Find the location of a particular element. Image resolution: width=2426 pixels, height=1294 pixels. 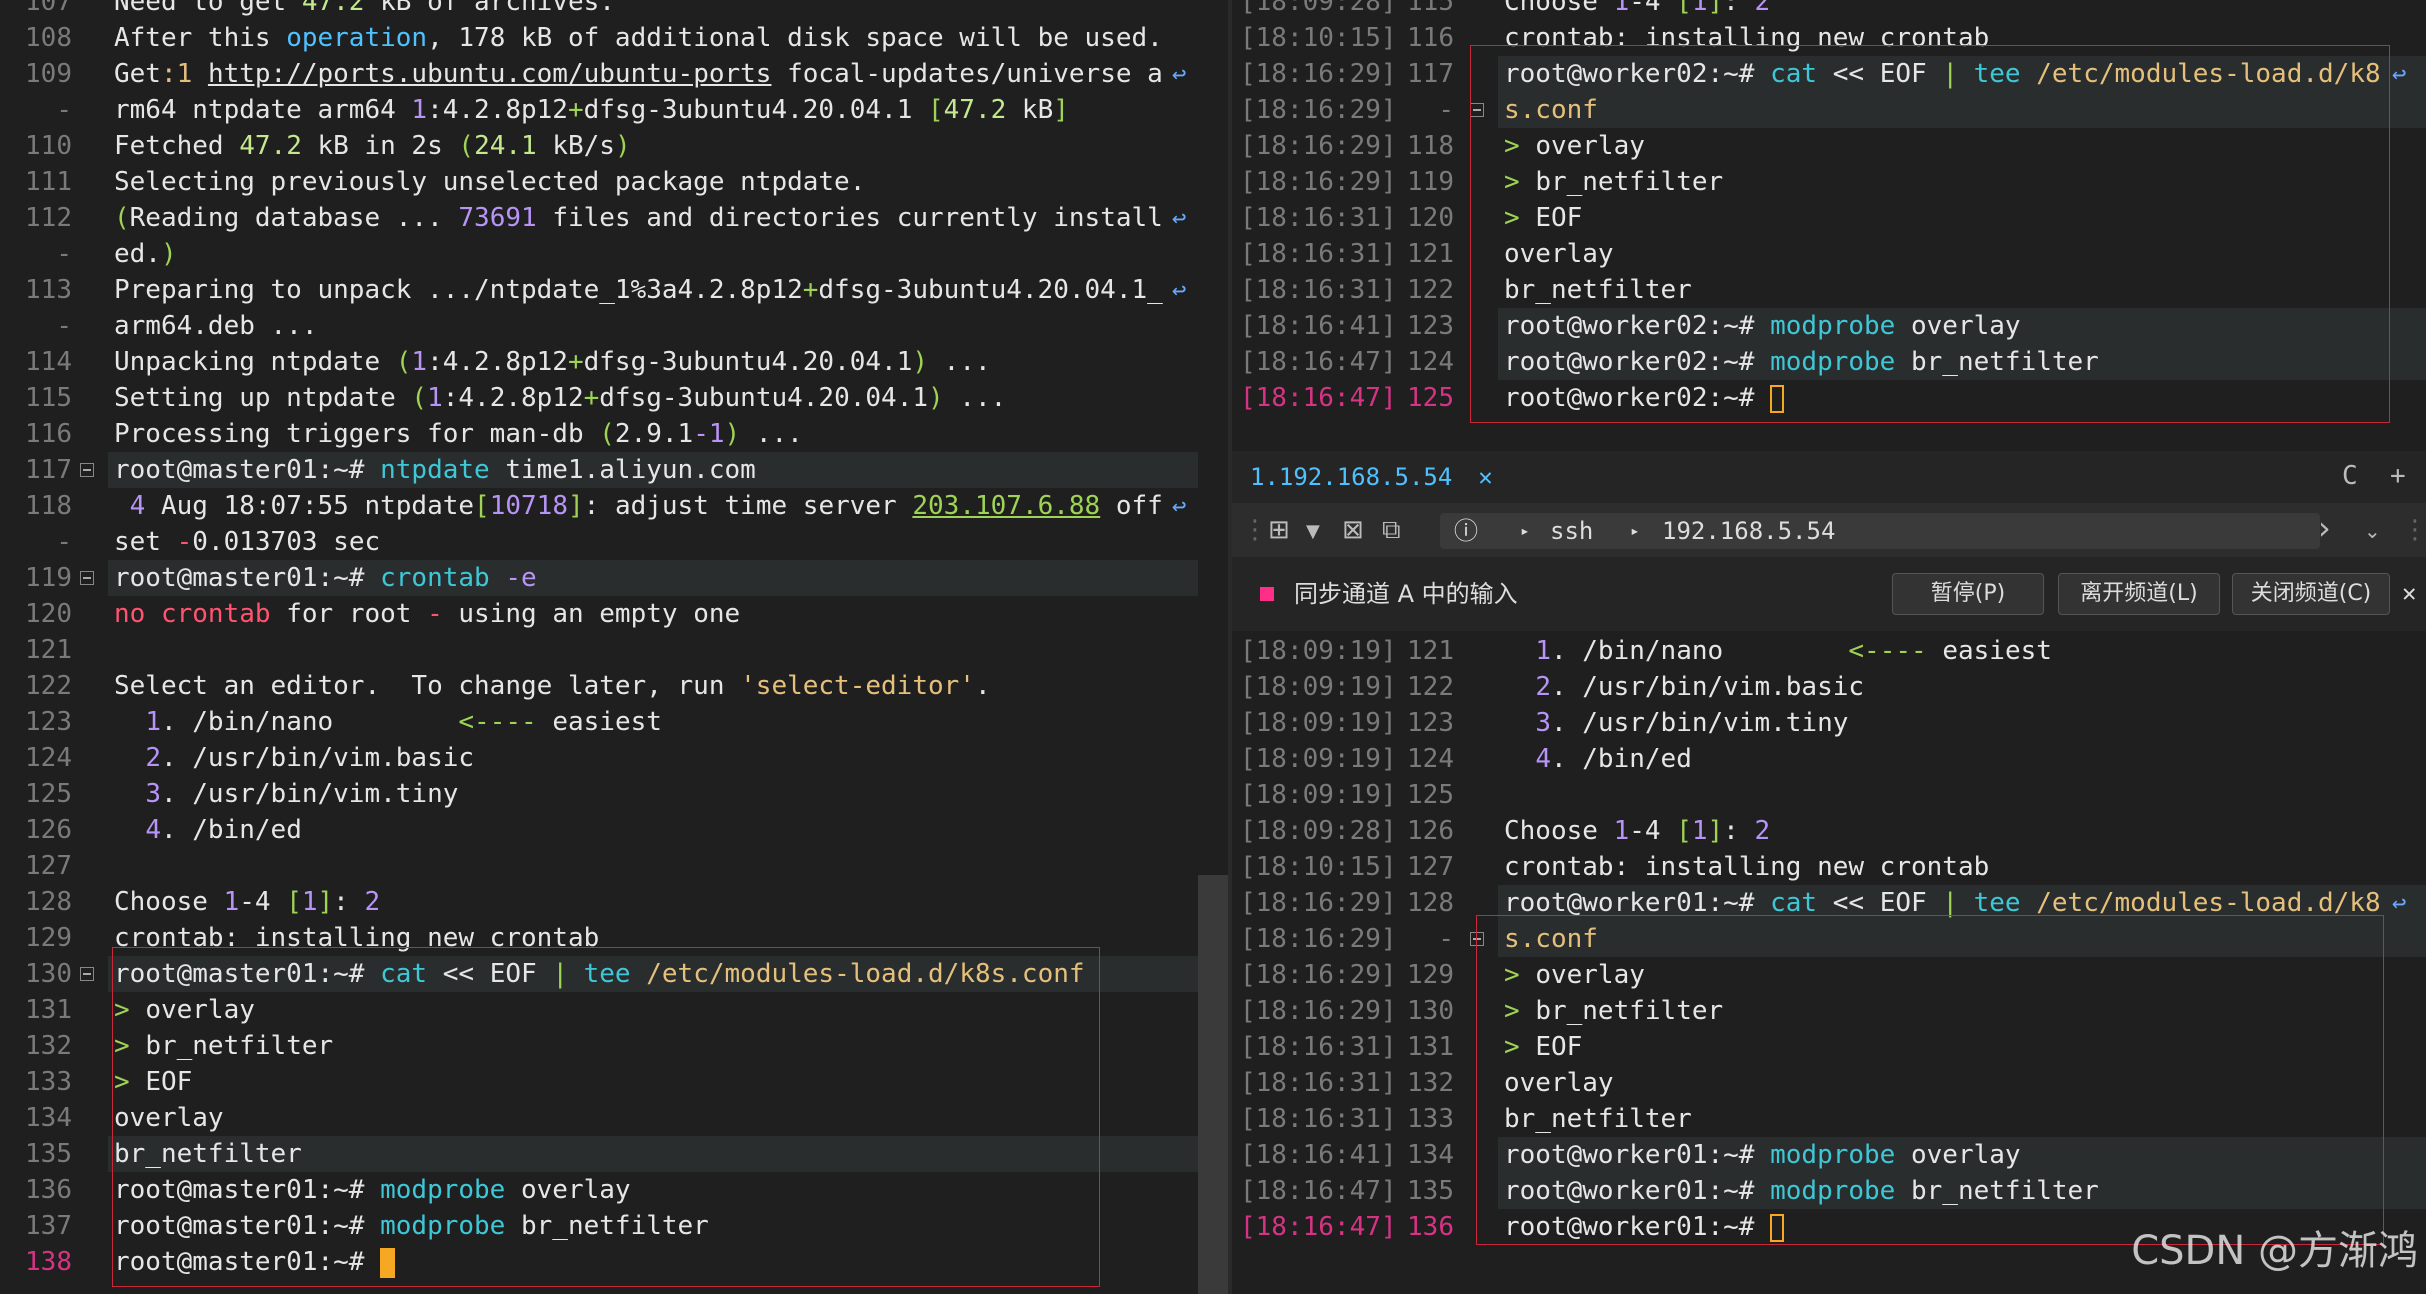

text-segment: br_netfilter is located at coordinates (1997, 362).